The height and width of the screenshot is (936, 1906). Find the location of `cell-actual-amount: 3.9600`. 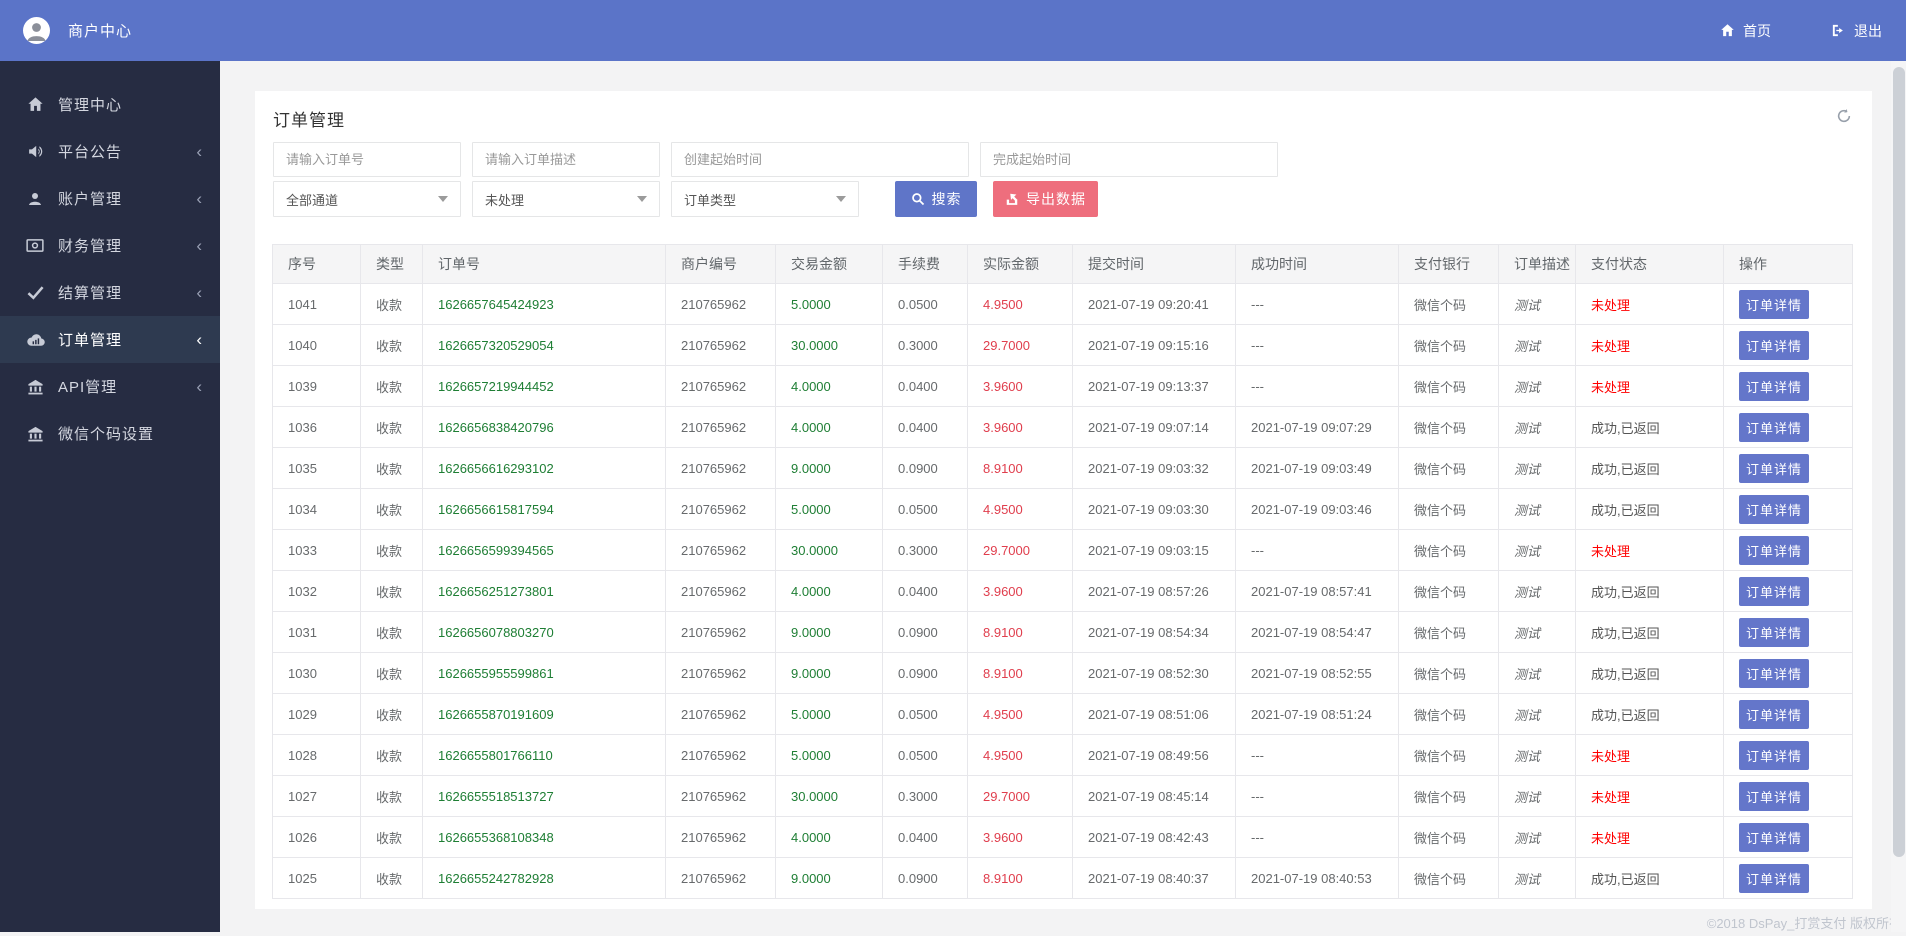

cell-actual-amount: 3.9600 is located at coordinates (1020, 591).